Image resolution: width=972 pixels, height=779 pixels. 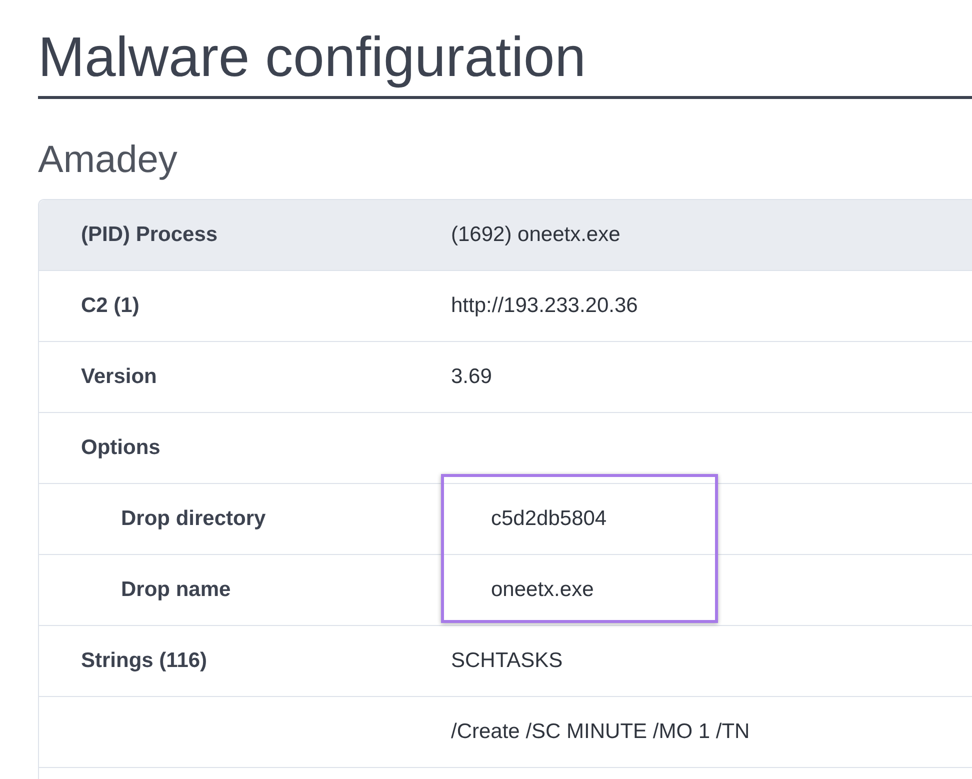 What do you see at coordinates (110, 306) in the screenshot?
I see `row-label: C2 (1)` at bounding box center [110, 306].